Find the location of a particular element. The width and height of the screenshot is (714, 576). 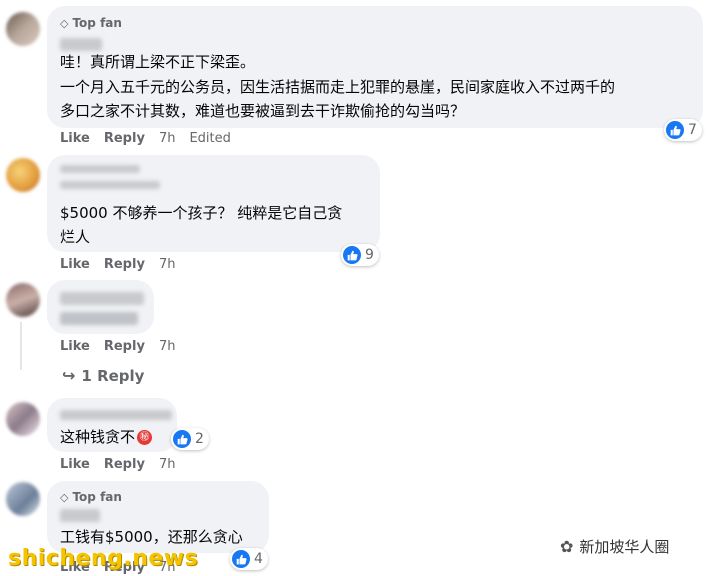

comment-line: 这种钱贪不㊙ is located at coordinates (106, 437).